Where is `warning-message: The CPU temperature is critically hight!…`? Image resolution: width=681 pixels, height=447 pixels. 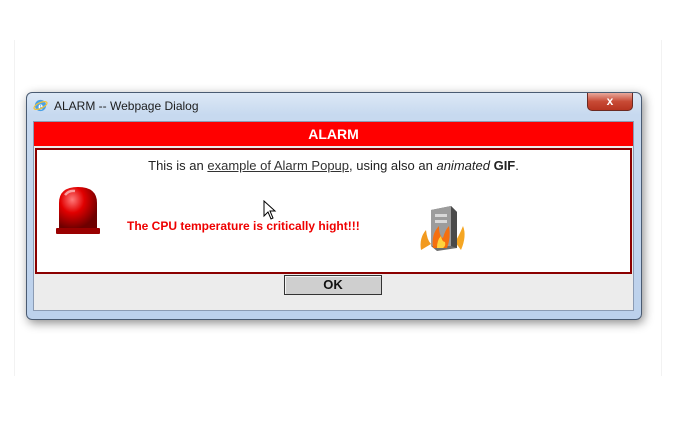 warning-message: The CPU temperature is critically hight!… is located at coordinates (243, 226).